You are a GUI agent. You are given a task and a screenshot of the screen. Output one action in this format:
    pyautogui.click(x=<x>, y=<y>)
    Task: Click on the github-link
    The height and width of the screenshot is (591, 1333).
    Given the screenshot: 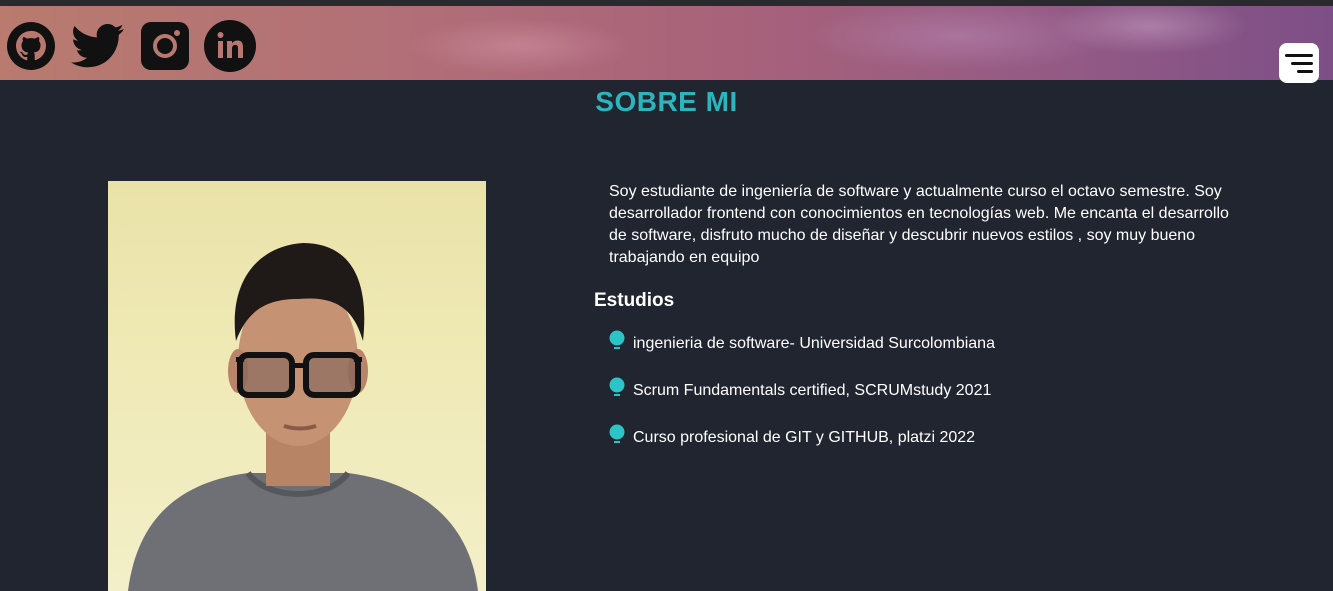 What is the action you would take?
    pyautogui.click(x=31, y=46)
    